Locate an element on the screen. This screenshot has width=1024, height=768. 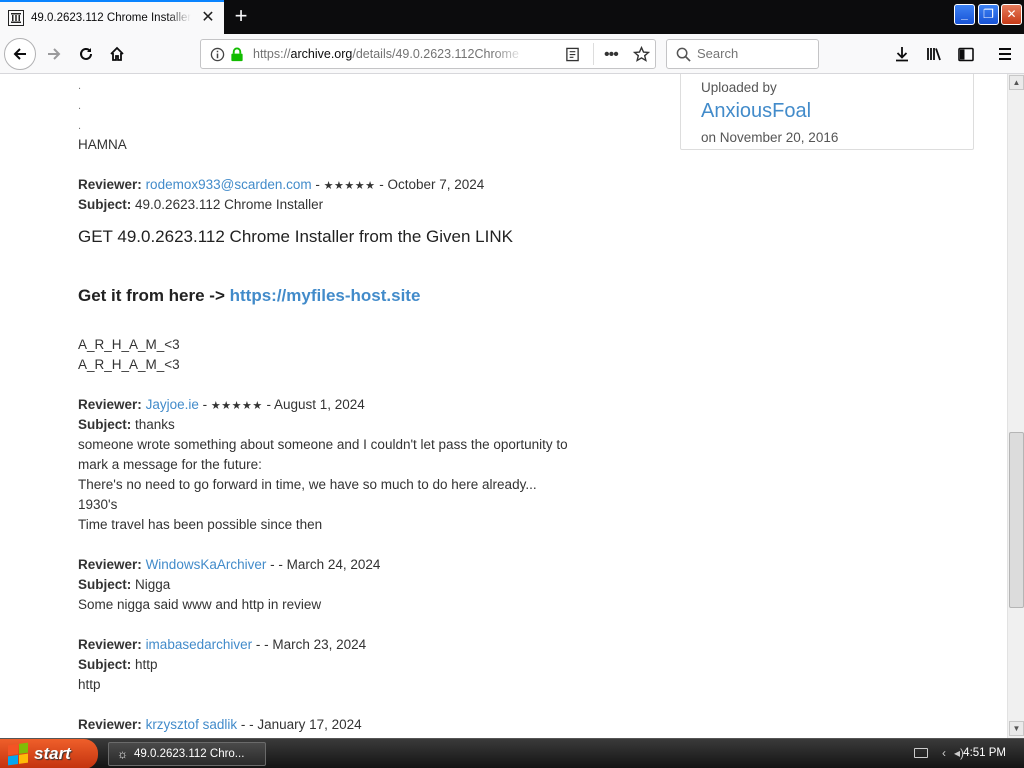
review-date: - - March 24, 2024 is located at coordinates (325, 564).